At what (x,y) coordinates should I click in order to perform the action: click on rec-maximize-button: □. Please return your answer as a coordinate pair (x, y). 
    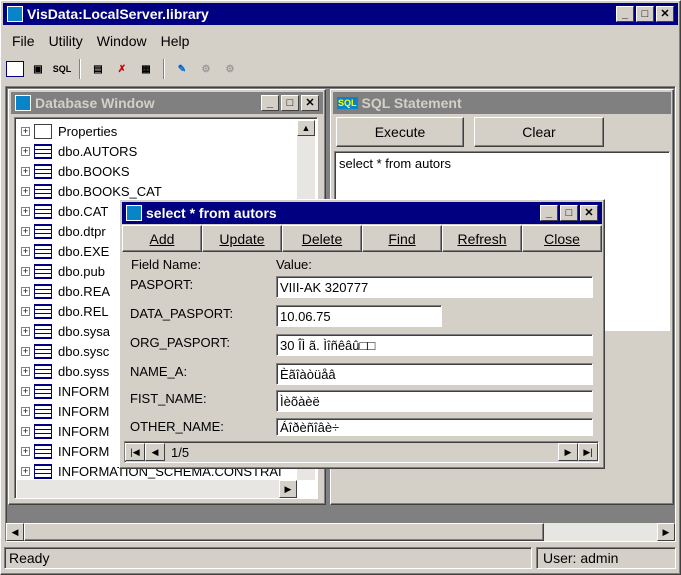
    Looking at the image, I should click on (569, 213).